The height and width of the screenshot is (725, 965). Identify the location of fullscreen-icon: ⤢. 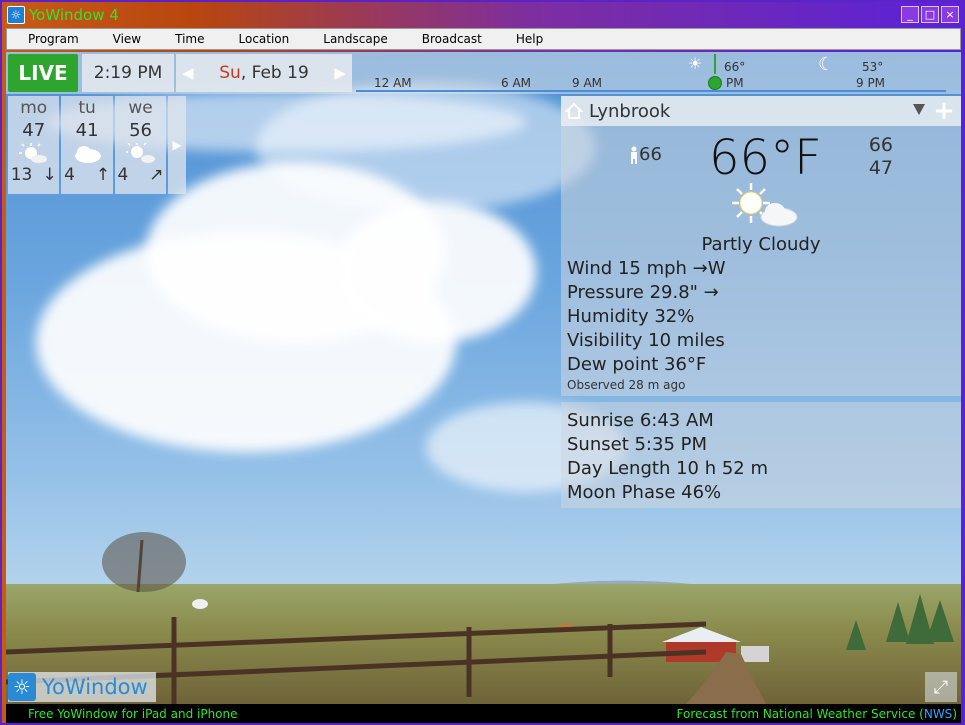
(941, 687).